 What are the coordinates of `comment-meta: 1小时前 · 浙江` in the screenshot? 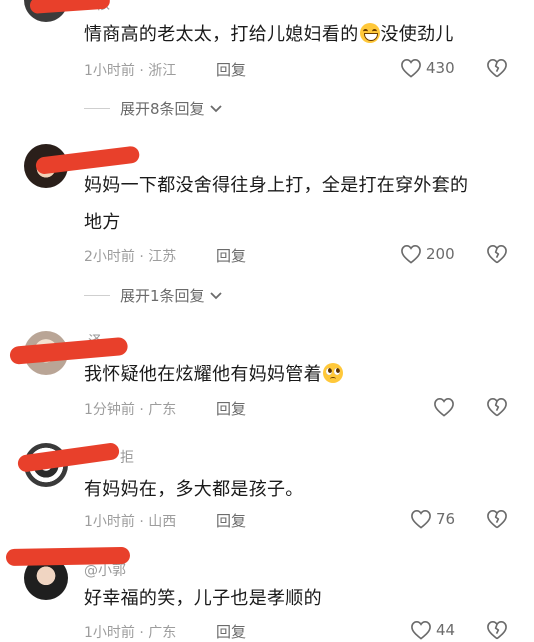 It's located at (130, 71).